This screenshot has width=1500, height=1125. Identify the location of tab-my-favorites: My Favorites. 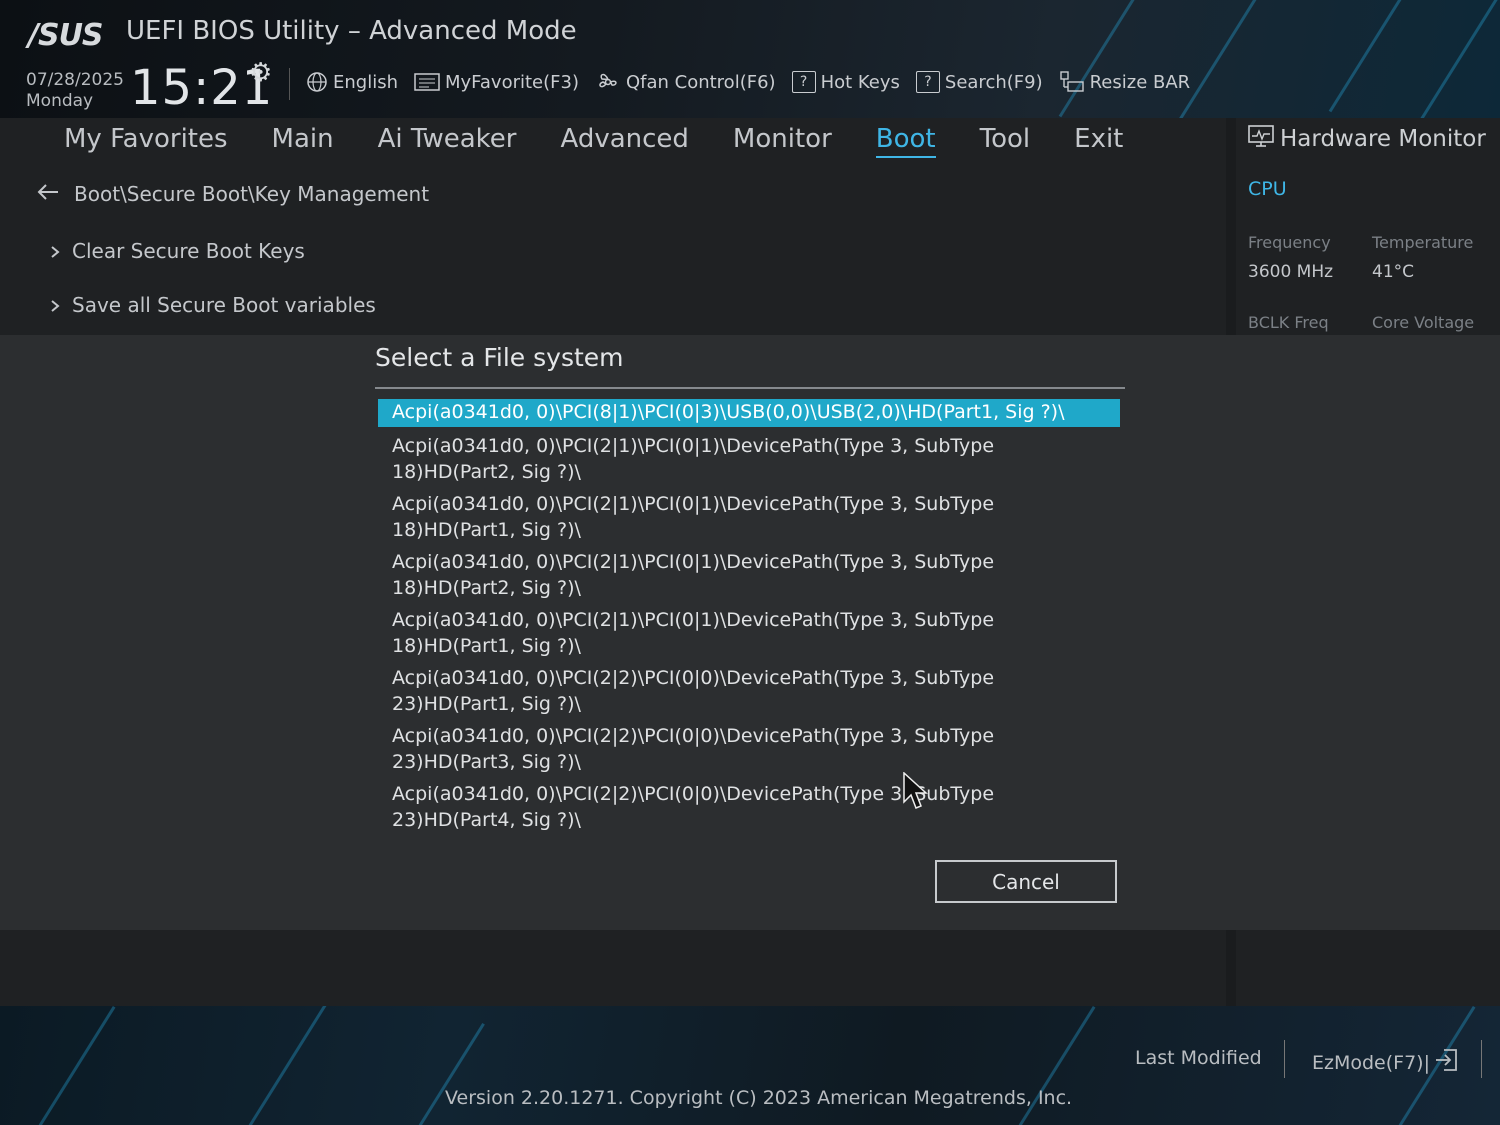
(146, 141).